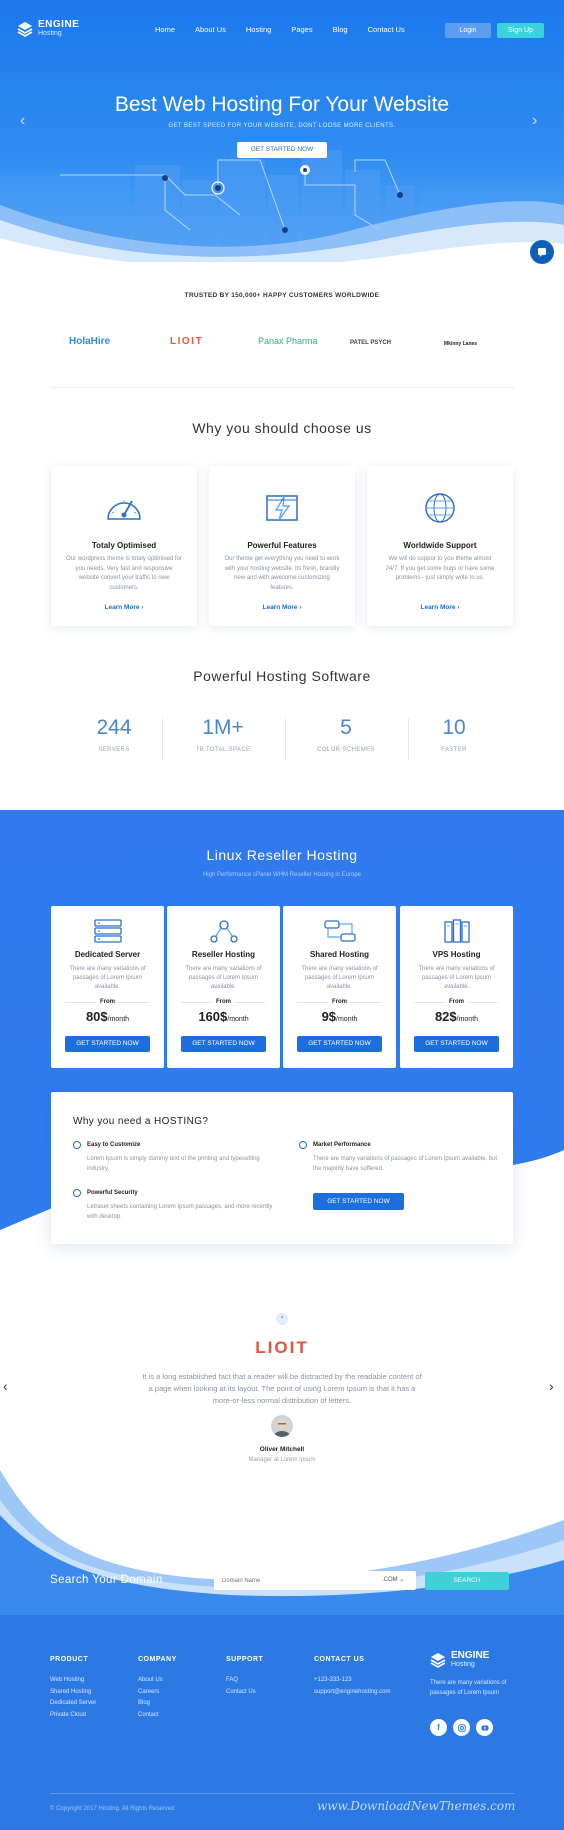  What do you see at coordinates (48, 29) in the screenshot?
I see `brand-logo: ENGINE Hosting` at bounding box center [48, 29].